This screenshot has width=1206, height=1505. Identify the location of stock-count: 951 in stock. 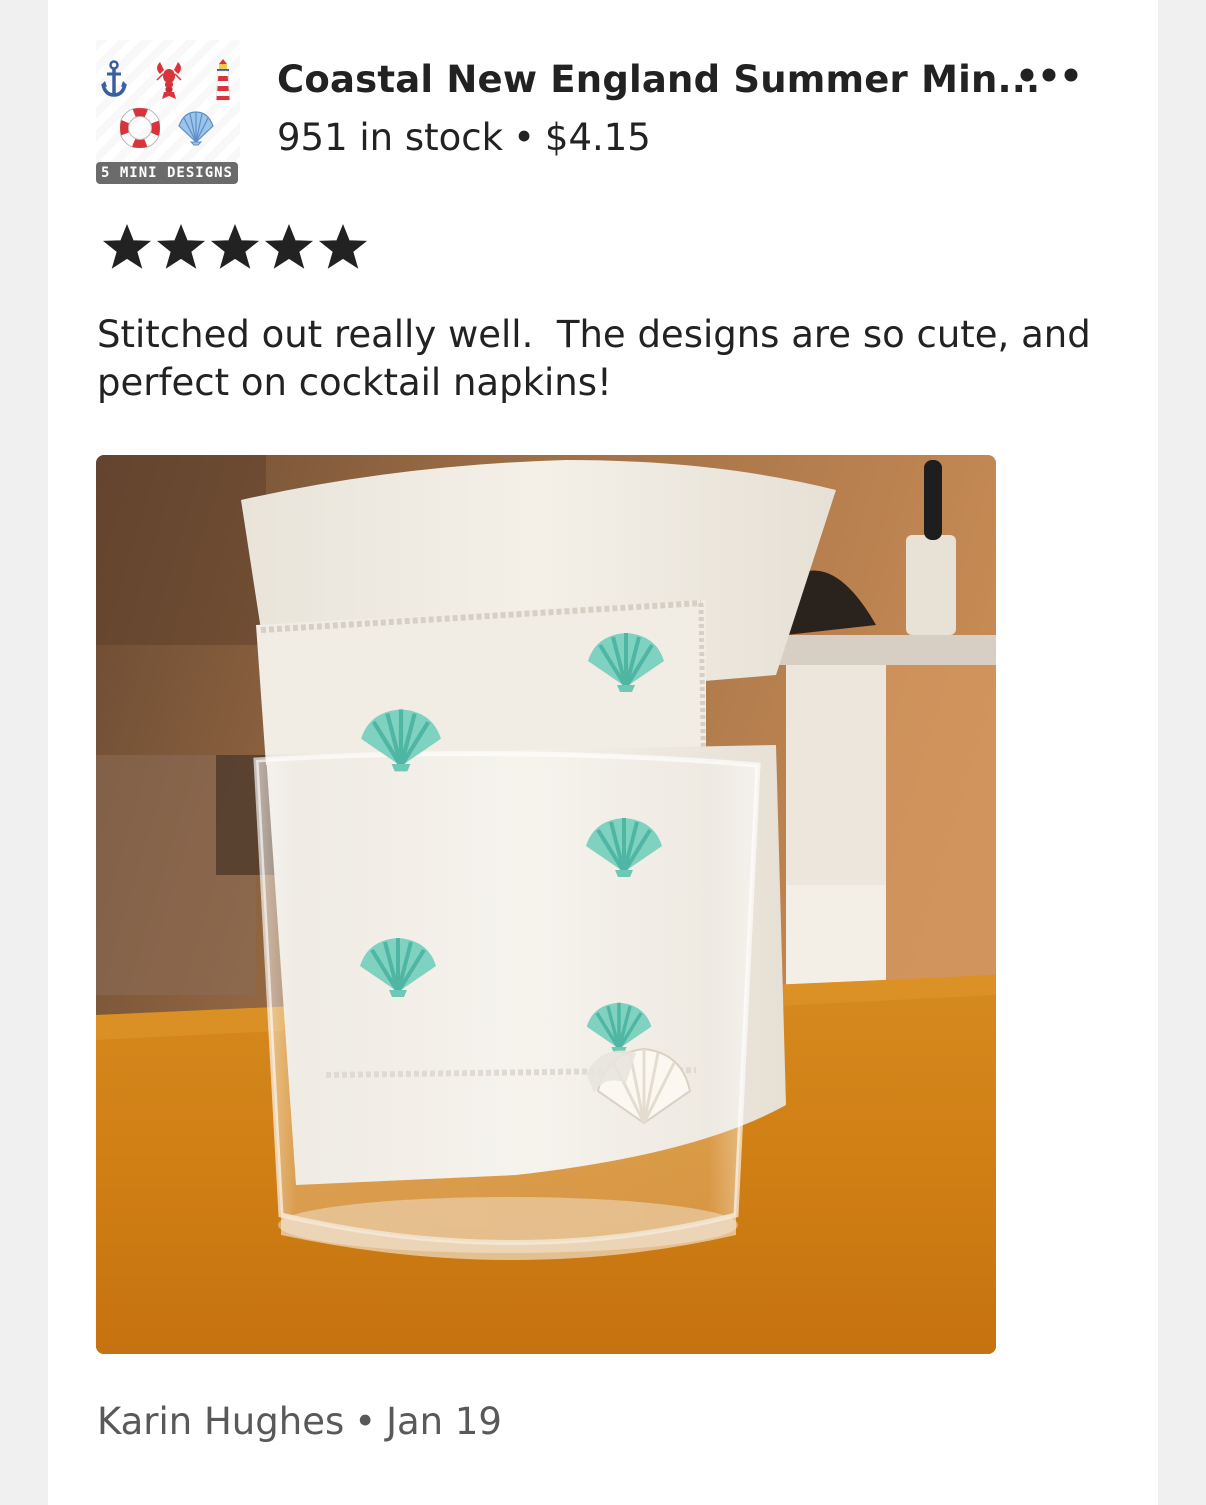
(390, 137).